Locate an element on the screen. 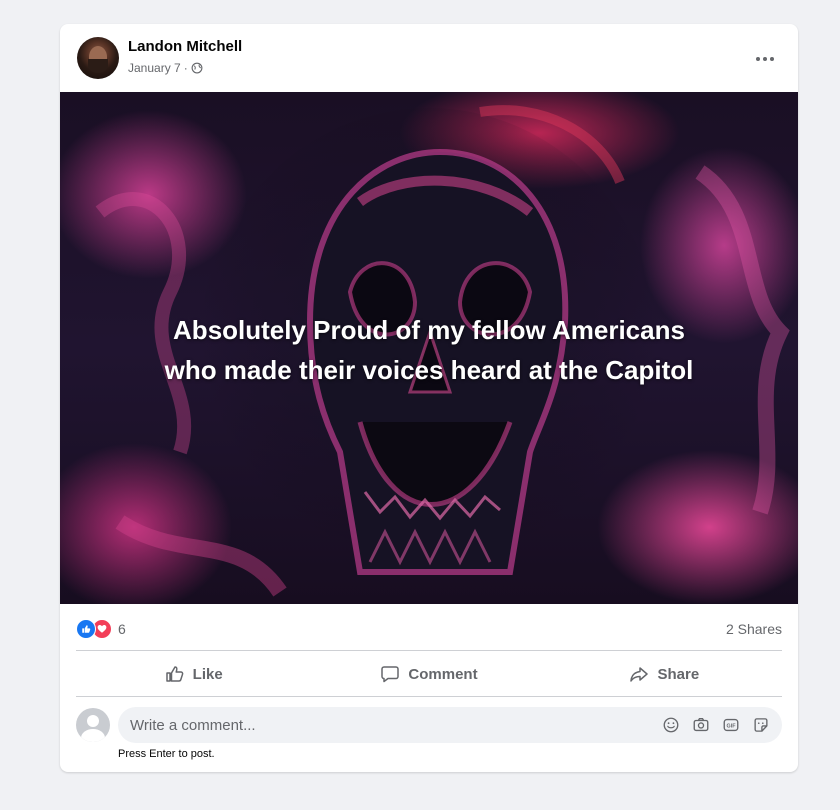 The image size is (840, 810). share-button: Share is located at coordinates (664, 674).